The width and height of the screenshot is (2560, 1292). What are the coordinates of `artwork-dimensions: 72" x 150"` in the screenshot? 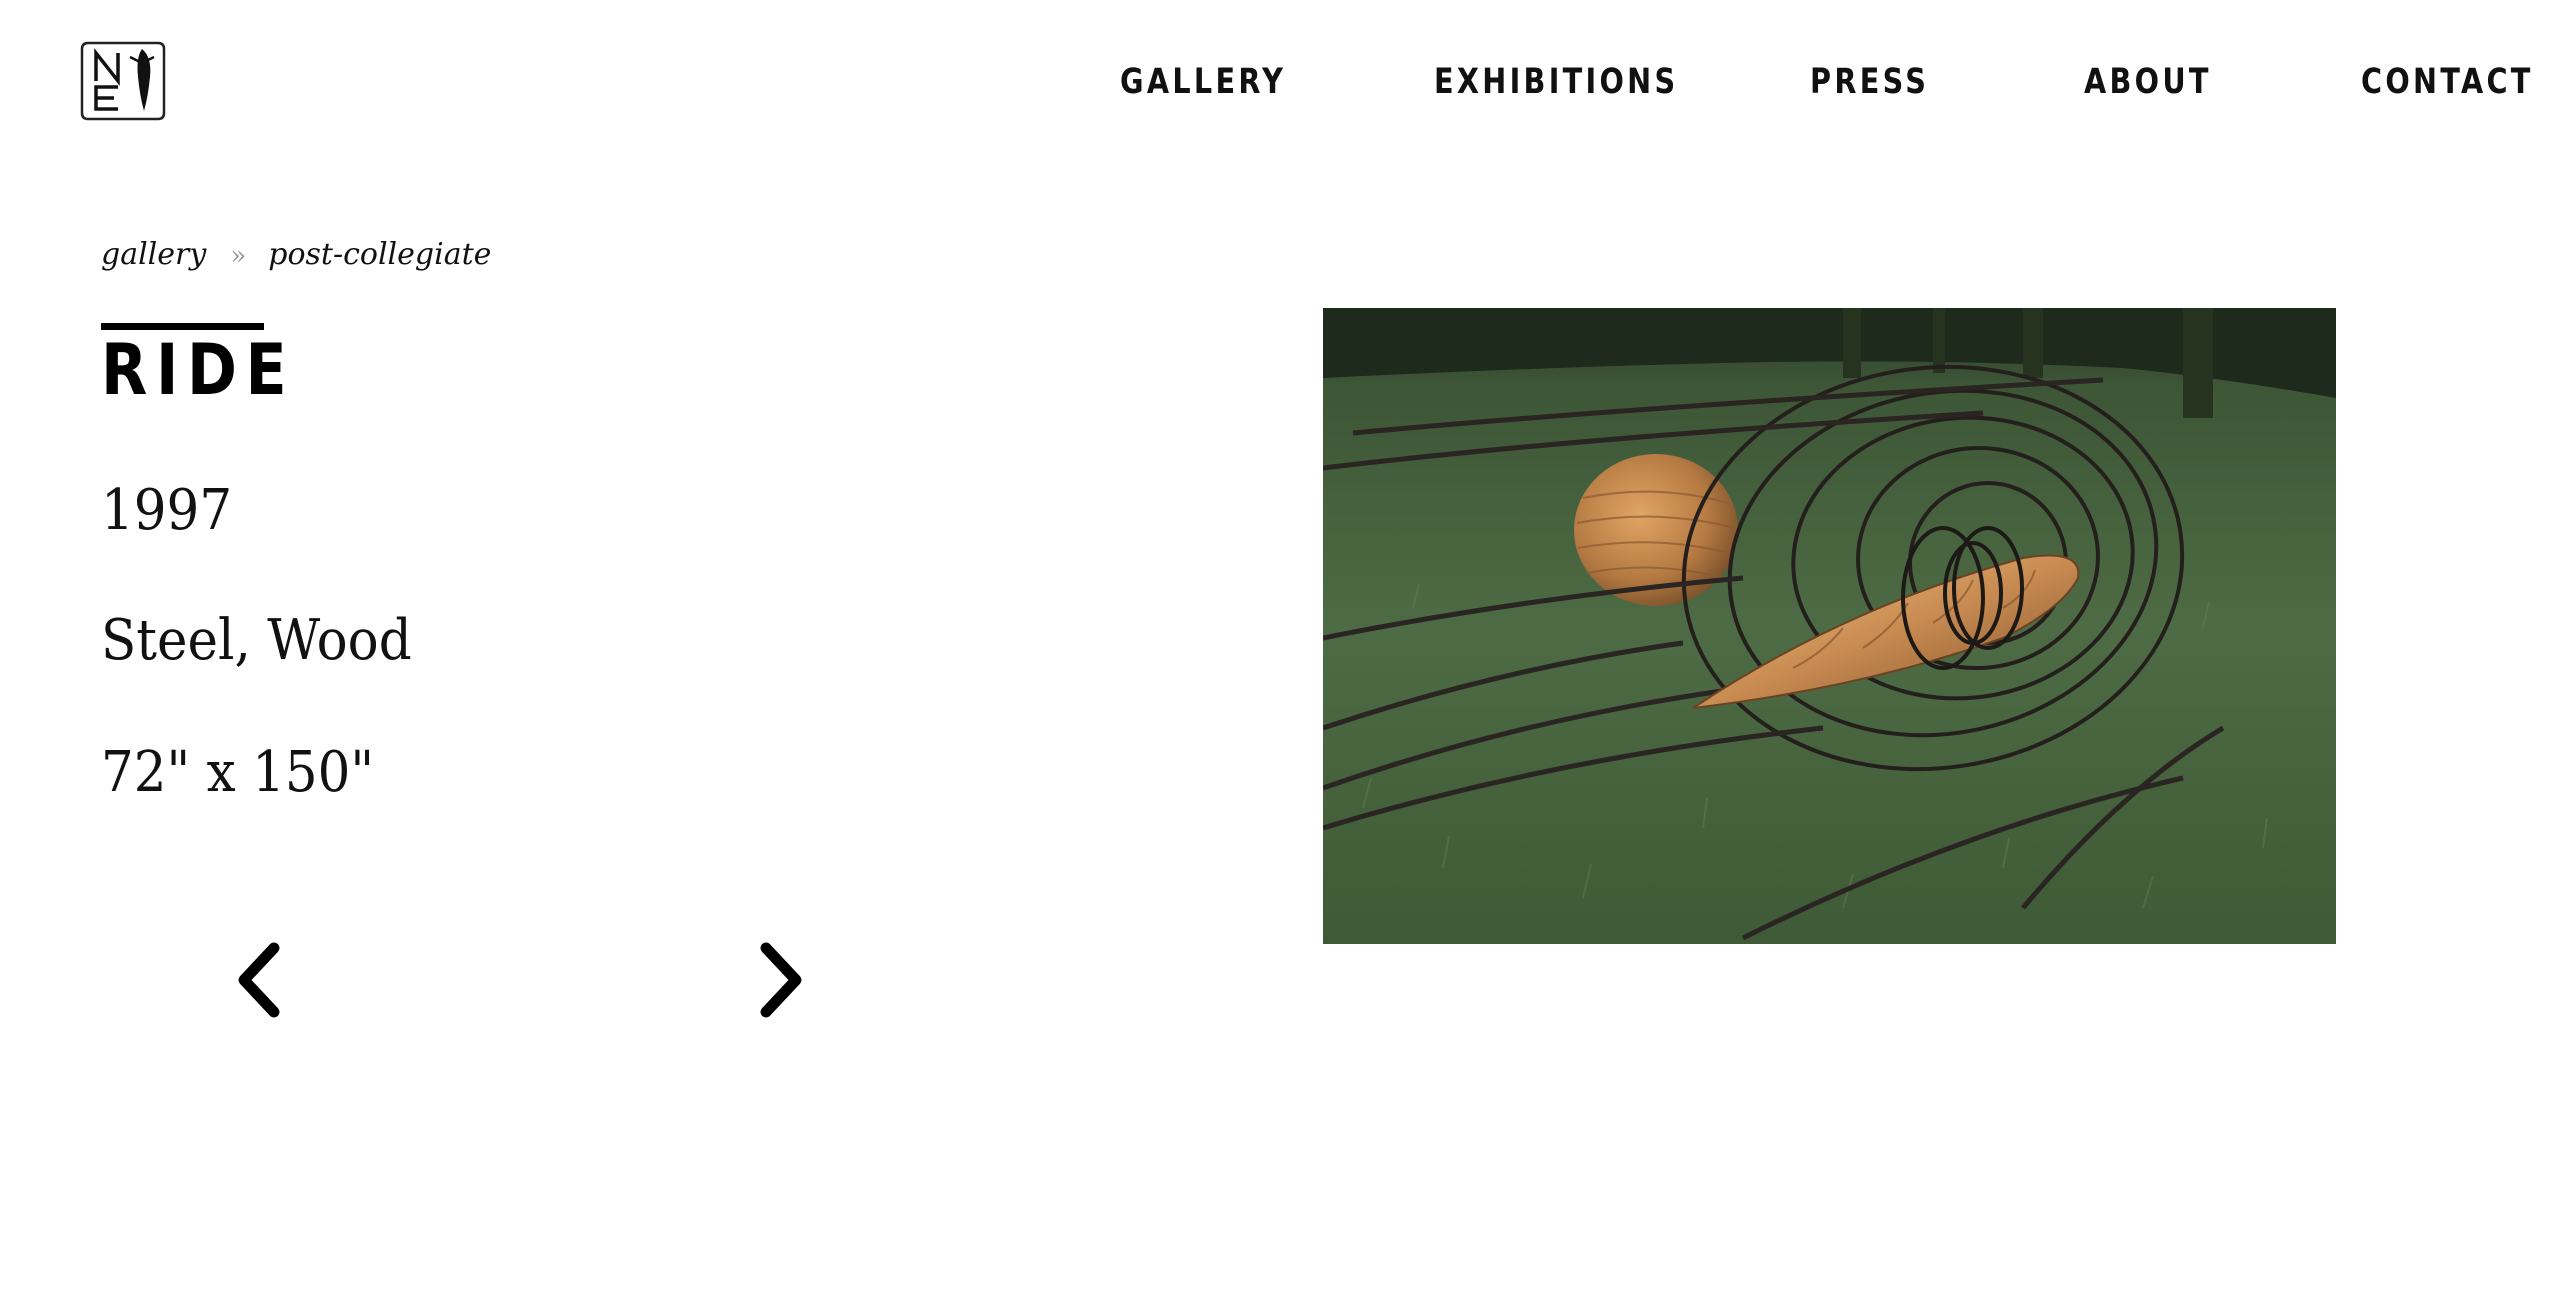 It's located at (238, 772).